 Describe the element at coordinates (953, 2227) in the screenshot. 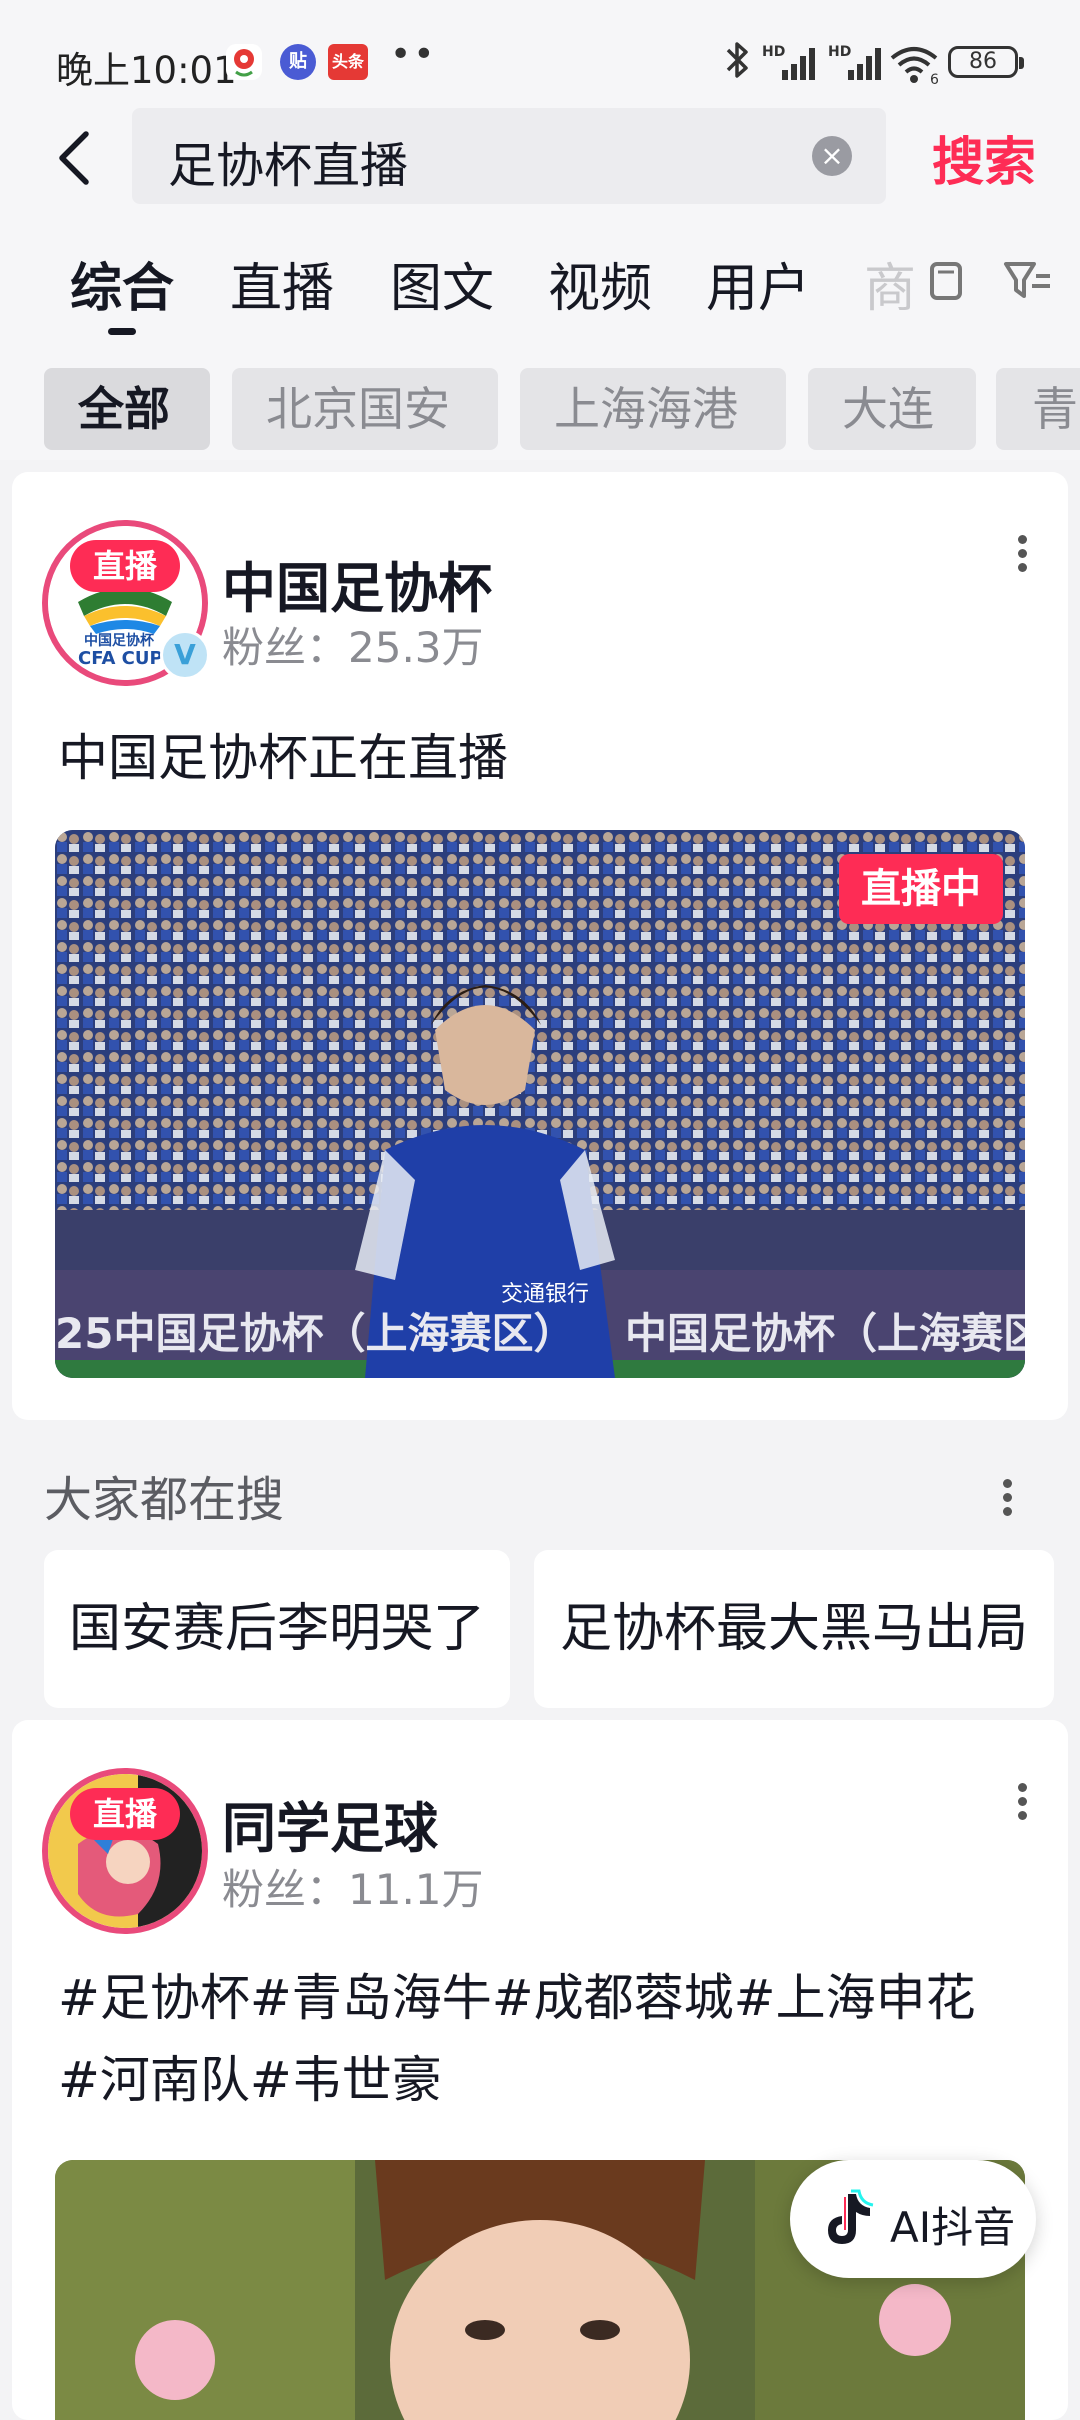

I see `ai-douyin-label: AI抖音` at that location.